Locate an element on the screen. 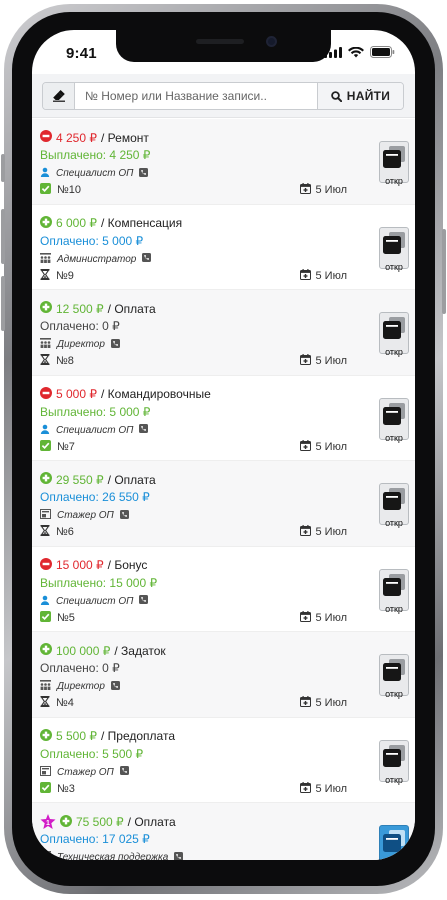 The width and height of the screenshot is (447, 900). eraser-button is located at coordinates (59, 96).